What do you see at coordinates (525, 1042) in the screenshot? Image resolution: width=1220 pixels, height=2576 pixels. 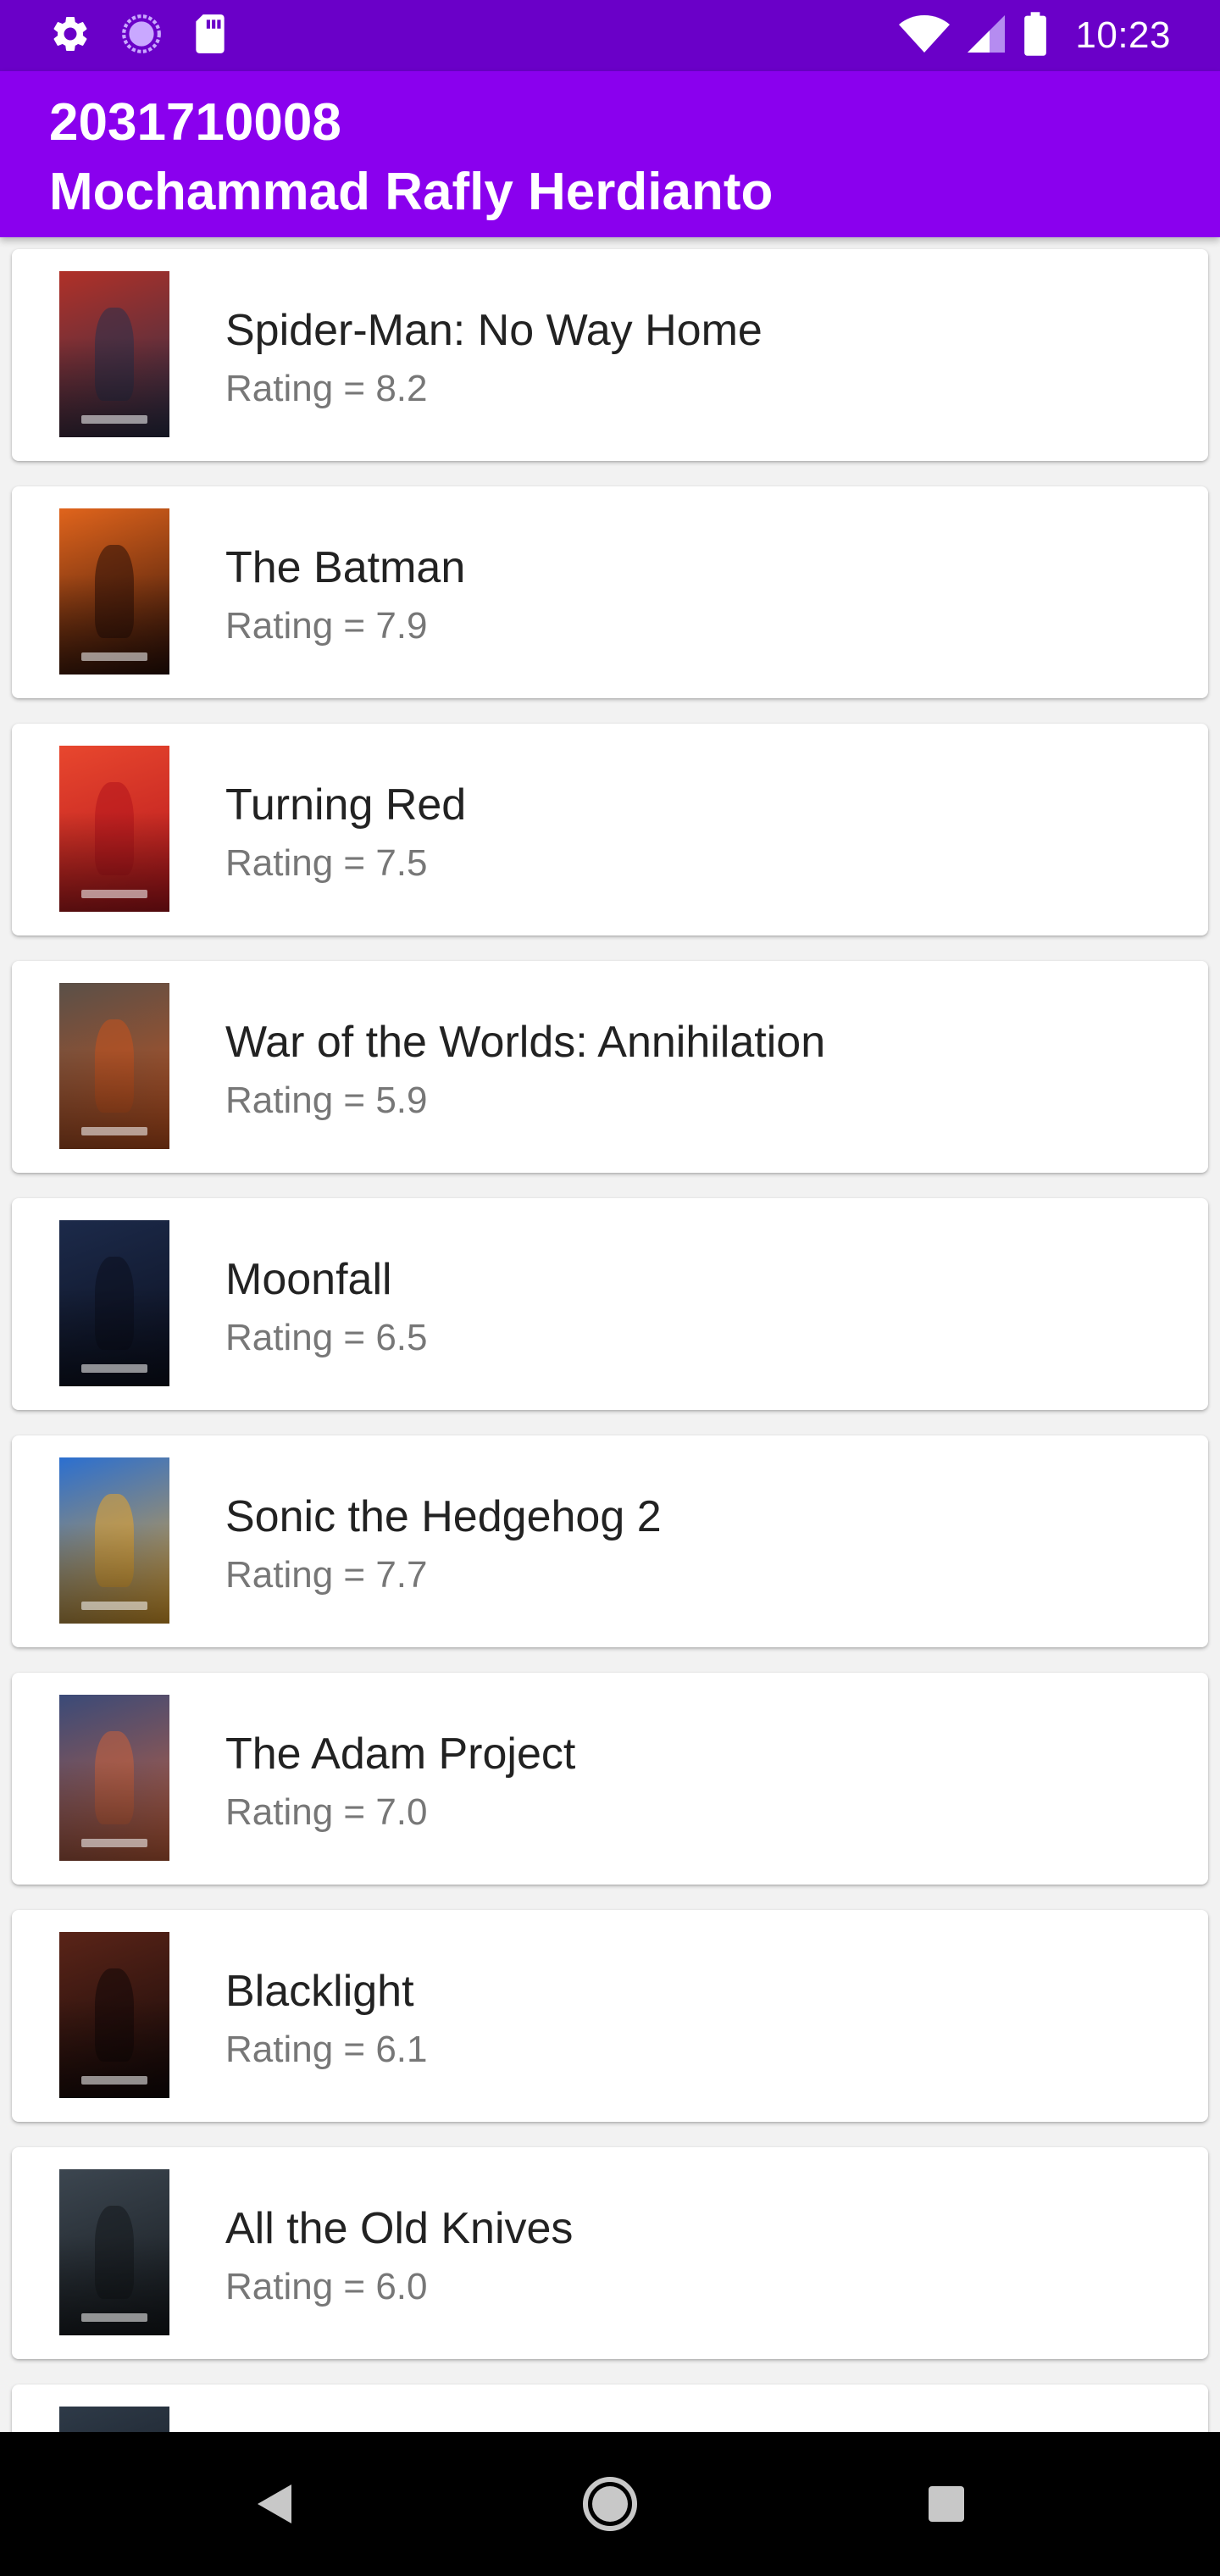 I see `movie-title: War of the Worlds: Annihilation` at bounding box center [525, 1042].